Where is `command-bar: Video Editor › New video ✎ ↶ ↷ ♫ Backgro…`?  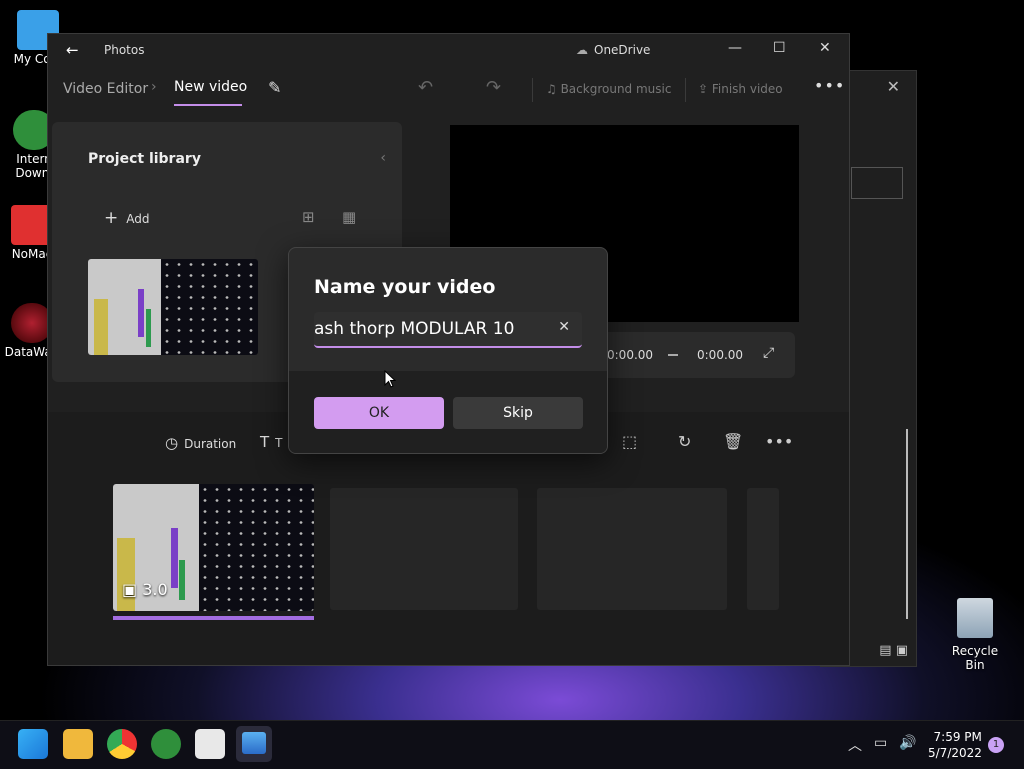 command-bar: Video Editor › New video ✎ ↶ ↷ ♫ Backgro… is located at coordinates (448, 90).